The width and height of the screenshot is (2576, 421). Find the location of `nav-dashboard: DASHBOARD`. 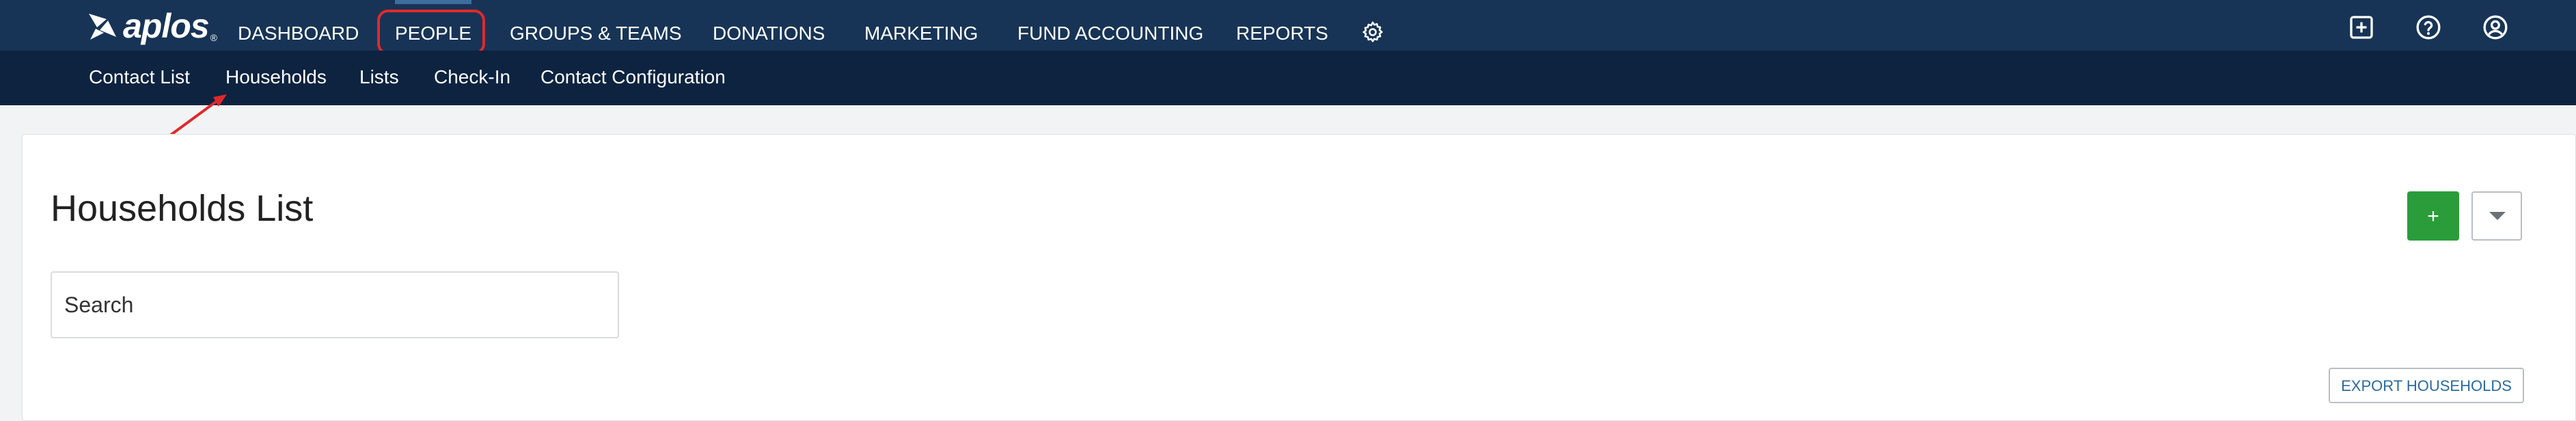

nav-dashboard: DASHBOARD is located at coordinates (298, 25).